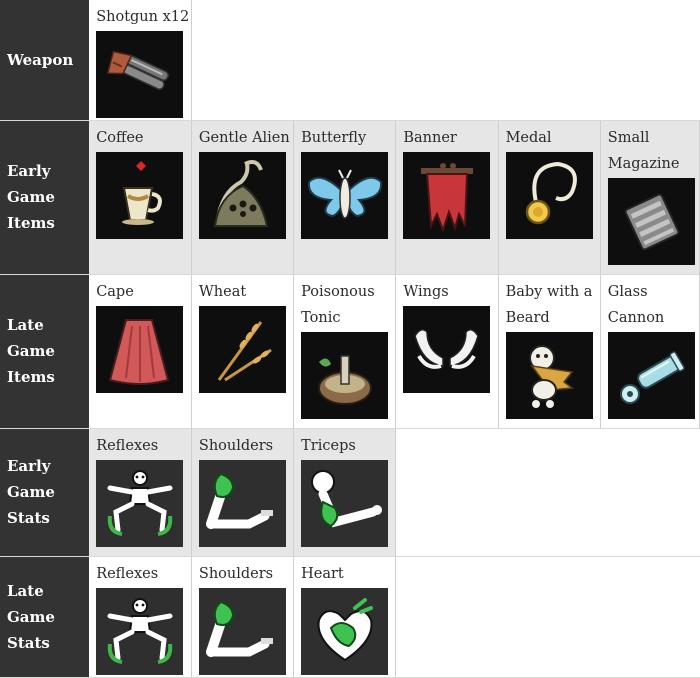 Image resolution: width=700 pixels, height=678 pixels. I want to click on item-cell: Wheat, so click(243, 351).